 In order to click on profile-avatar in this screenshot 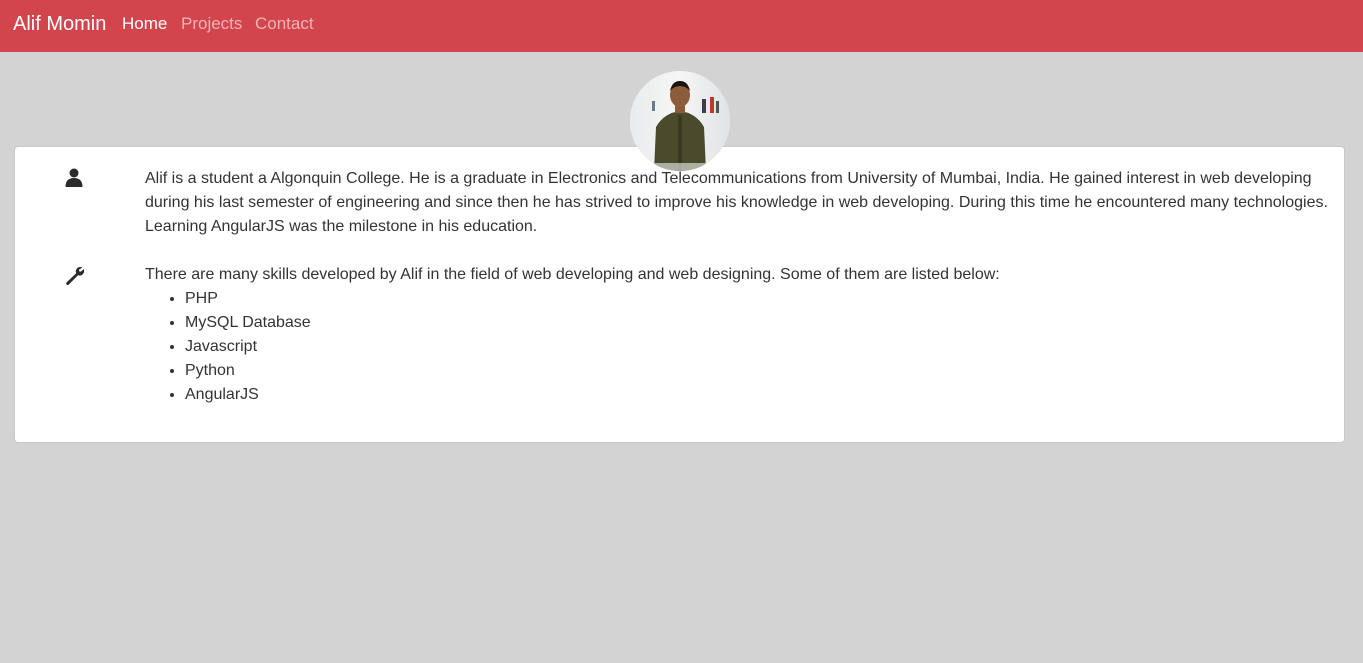, I will do `click(680, 121)`.